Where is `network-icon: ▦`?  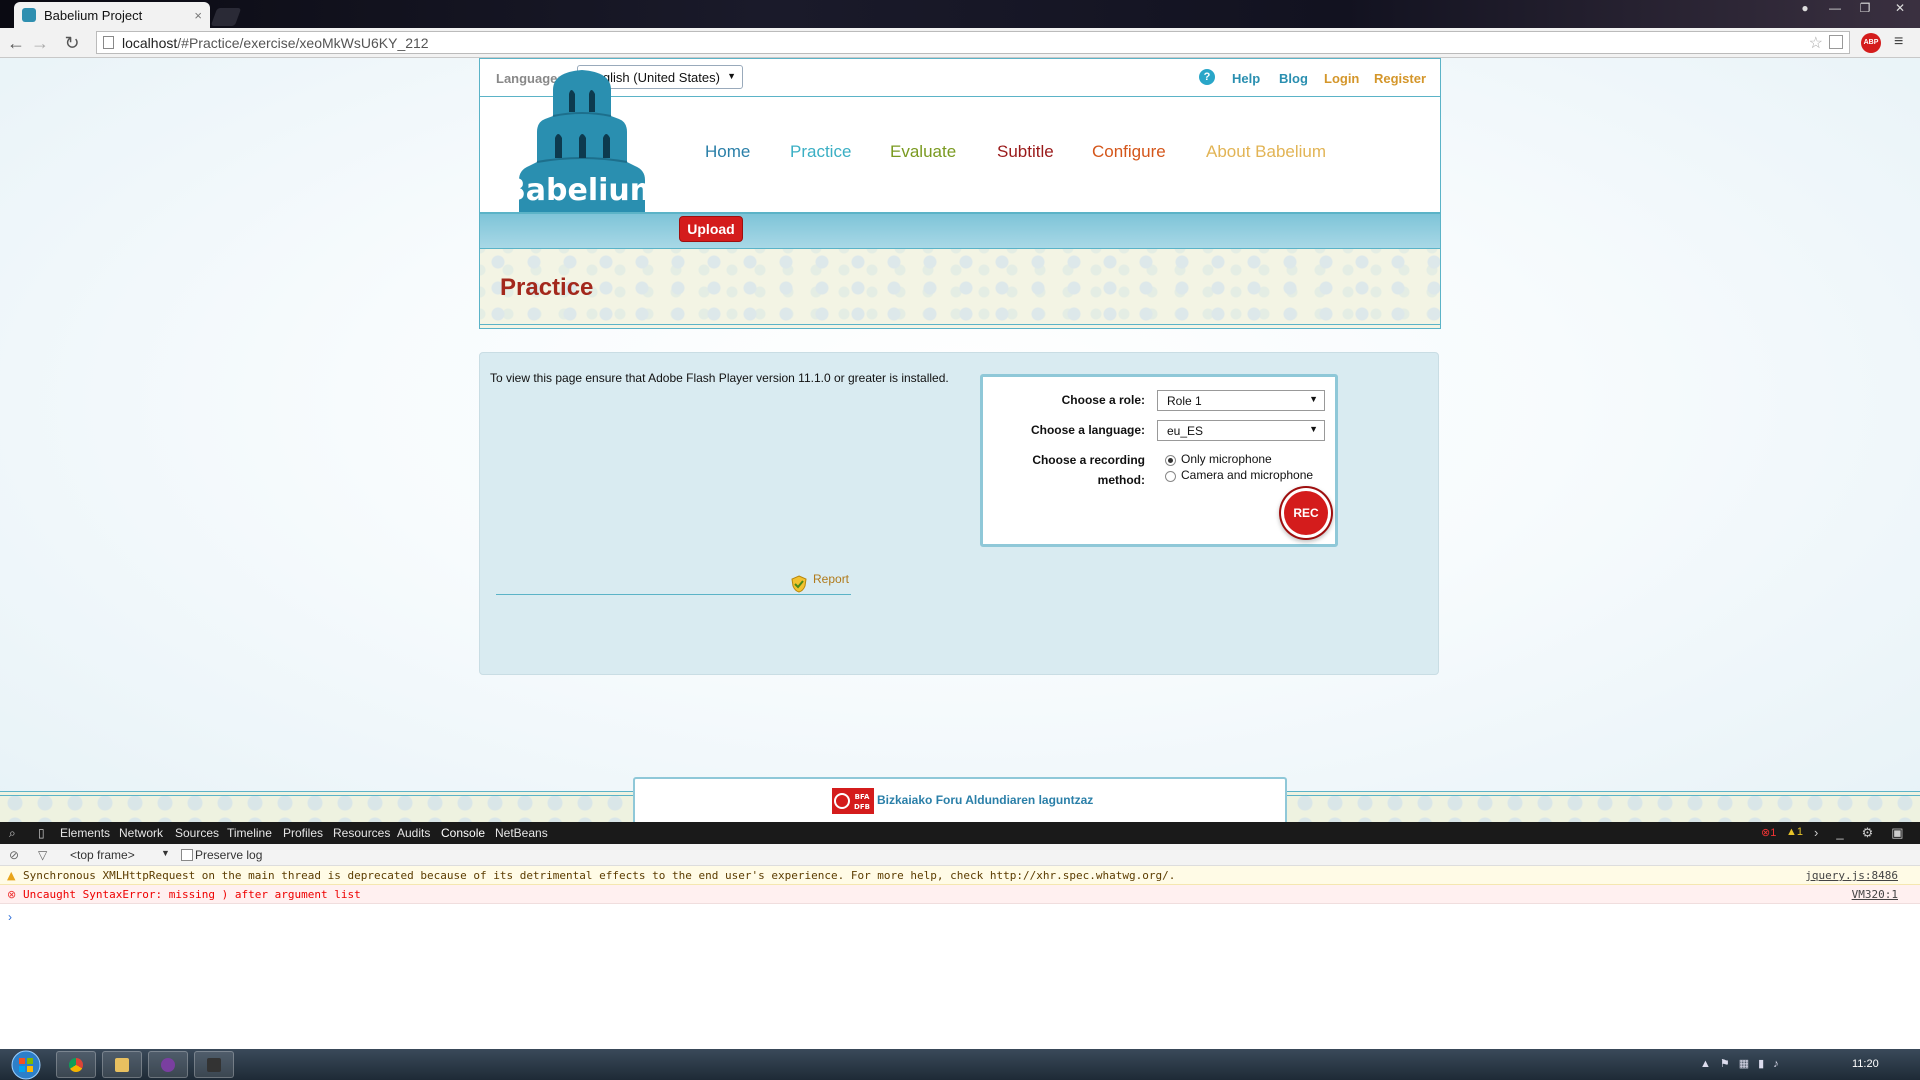
network-icon: ▦ is located at coordinates (1748, 1064).